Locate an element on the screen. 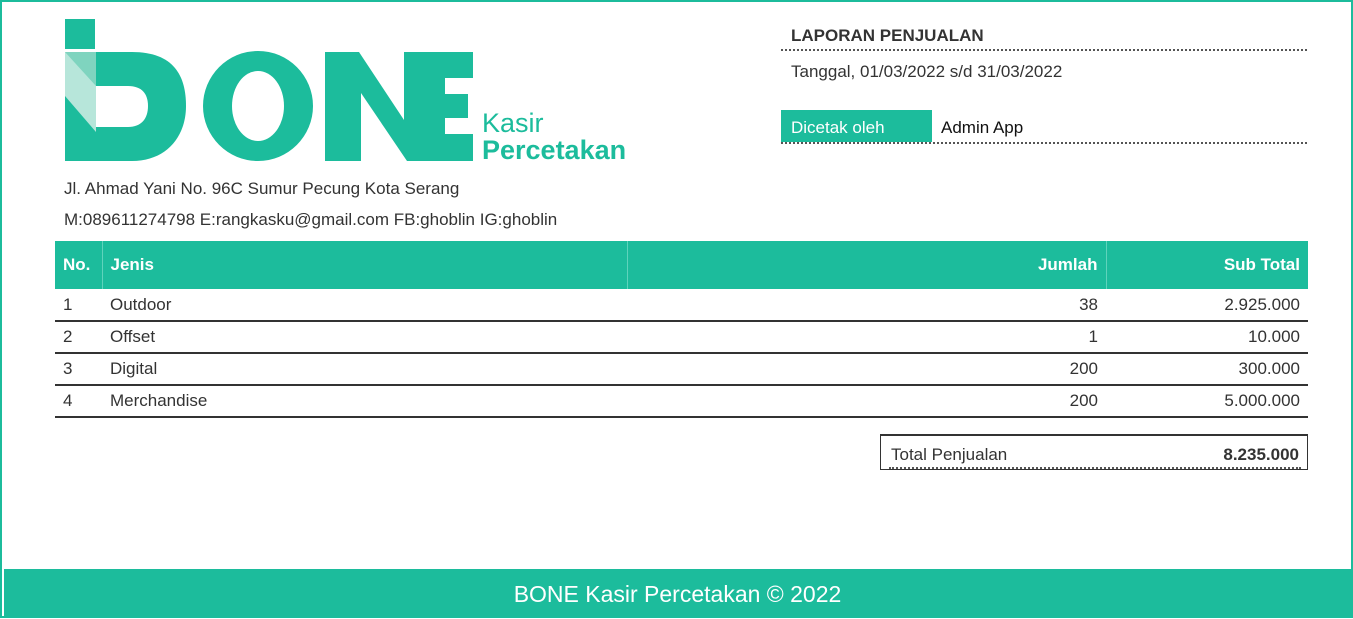 This screenshot has width=1353, height=619. cell-jenis: Outdoor is located at coordinates (364, 305).